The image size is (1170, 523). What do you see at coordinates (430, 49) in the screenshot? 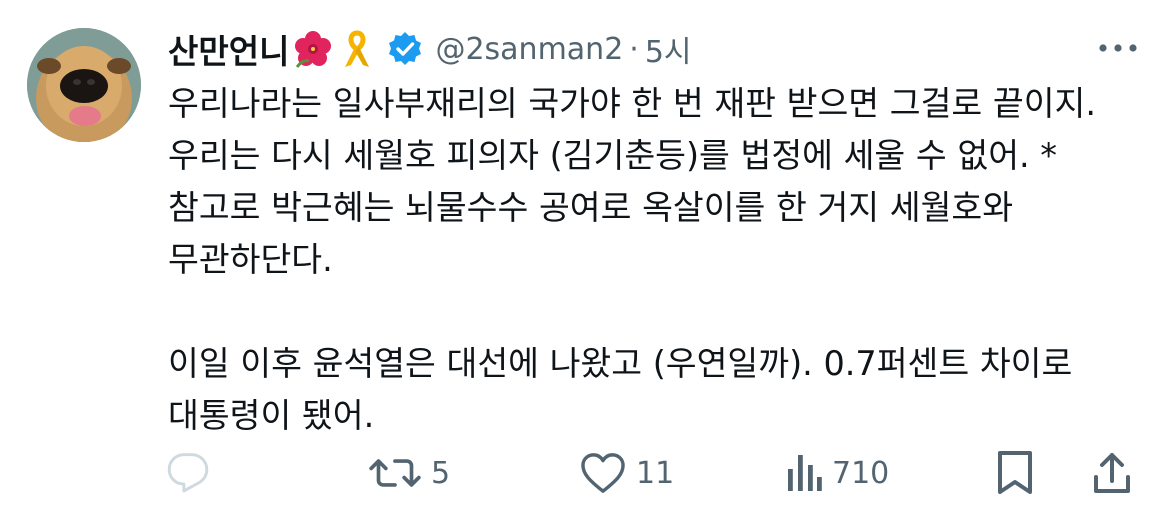
I see `tweet-header: 산만언니 @2sanman2 · 5시` at bounding box center [430, 49].